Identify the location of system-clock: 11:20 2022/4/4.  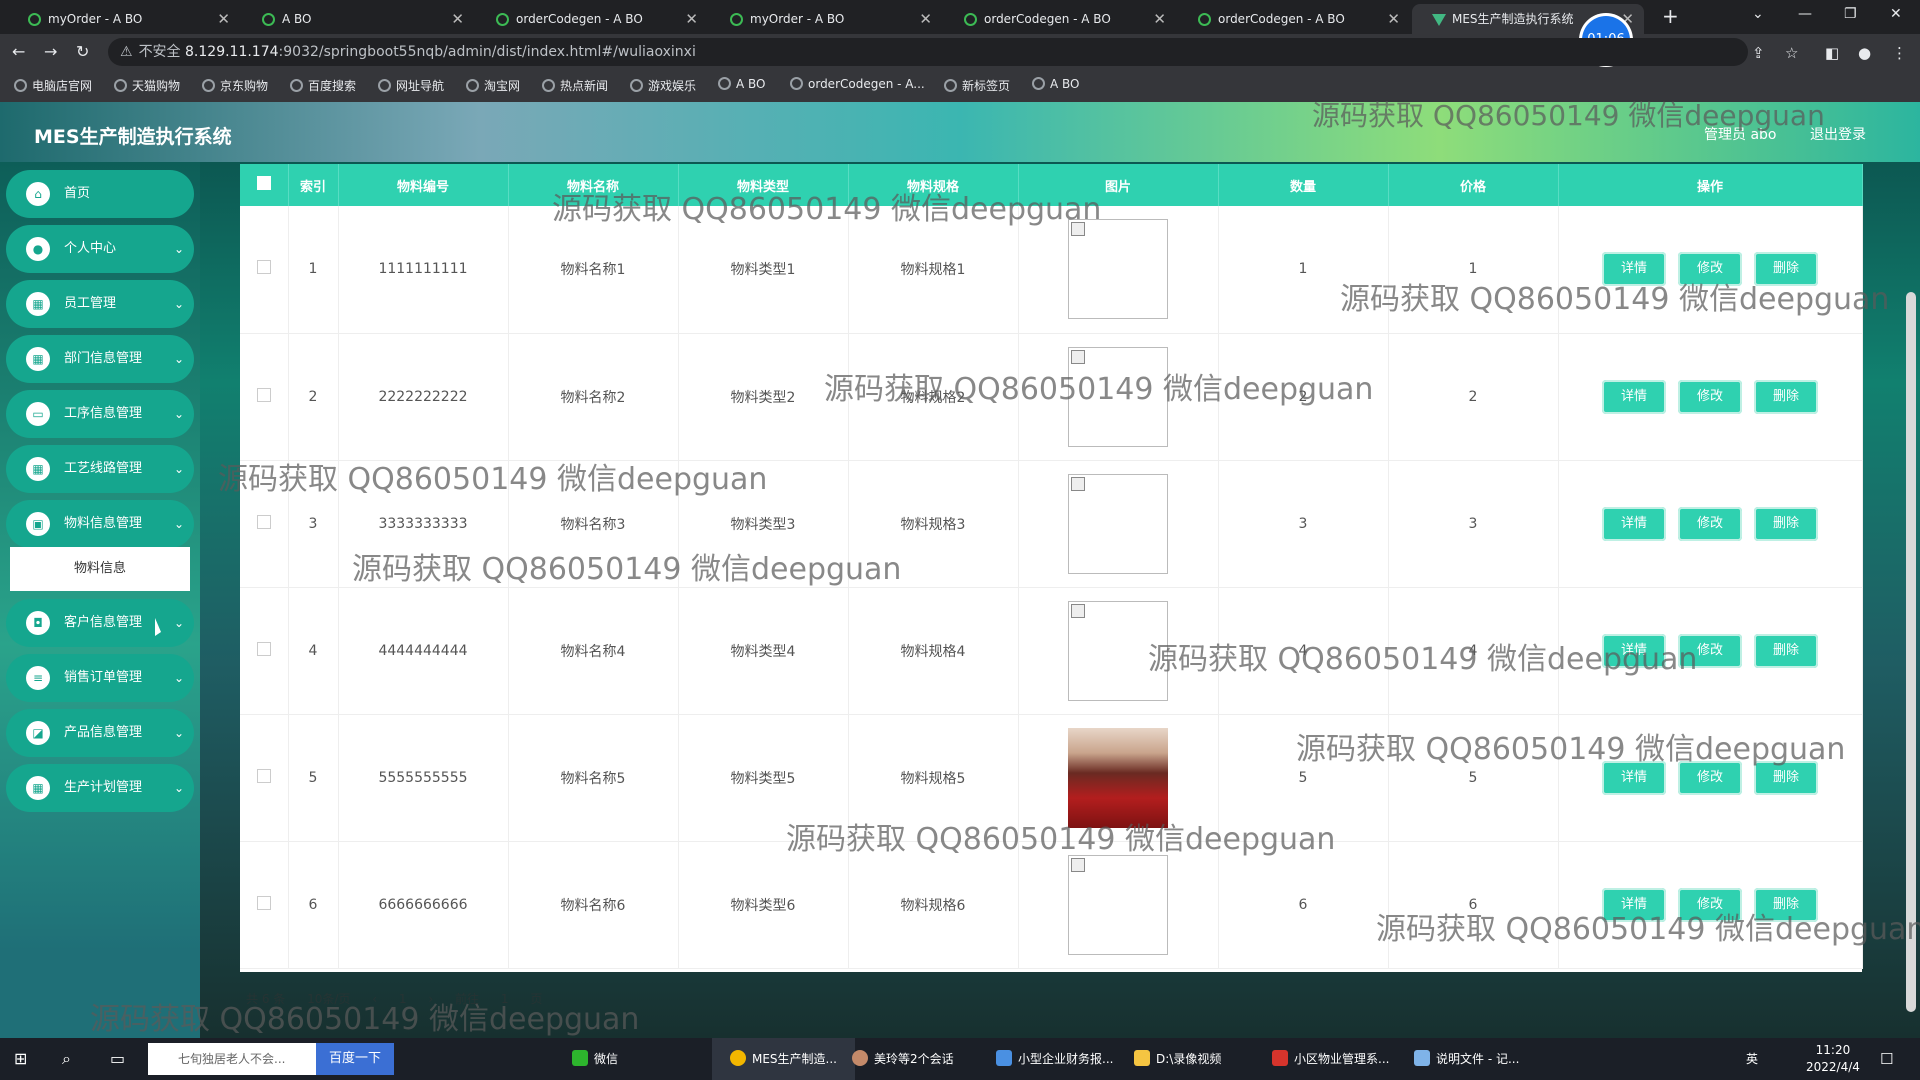
(1833, 1059).